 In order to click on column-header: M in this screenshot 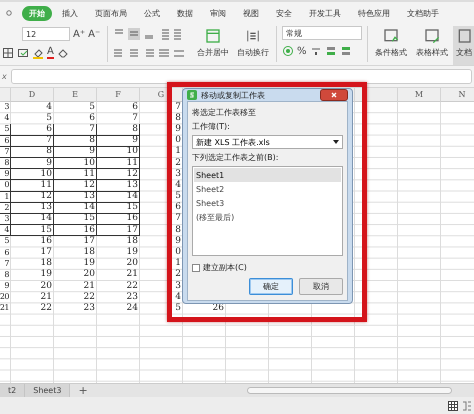, I will do `click(419, 95)`.